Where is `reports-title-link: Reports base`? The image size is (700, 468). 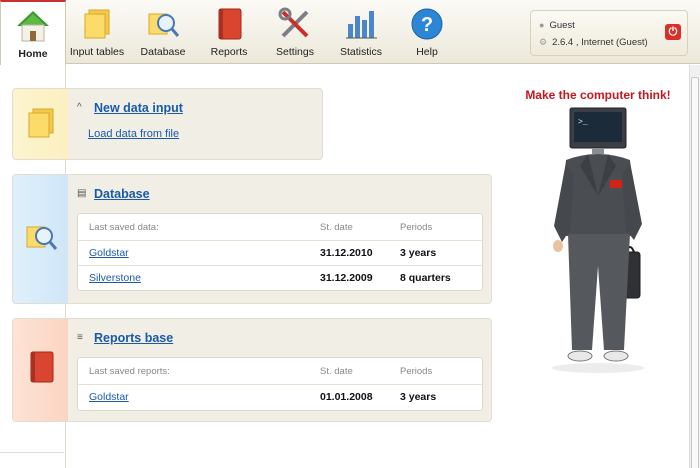 reports-title-link: Reports base is located at coordinates (133, 338).